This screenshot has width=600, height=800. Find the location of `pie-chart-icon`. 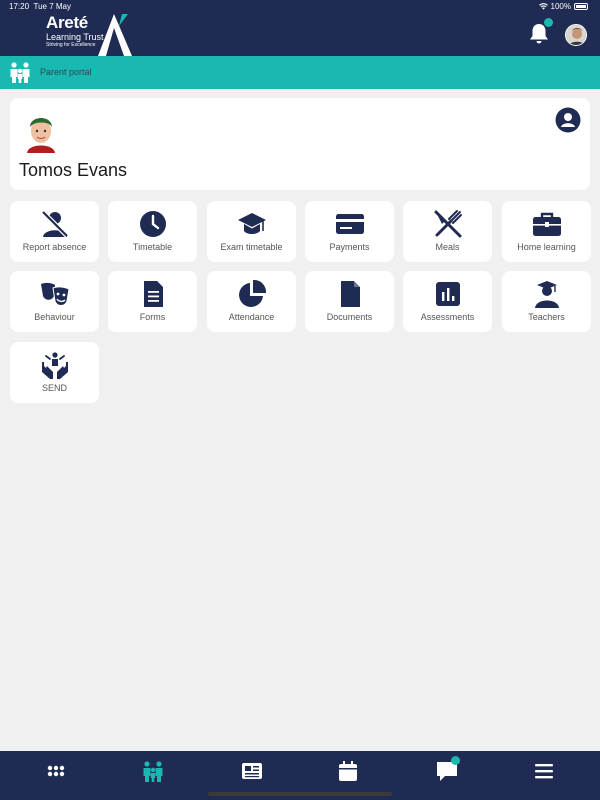

pie-chart-icon is located at coordinates (253, 293).